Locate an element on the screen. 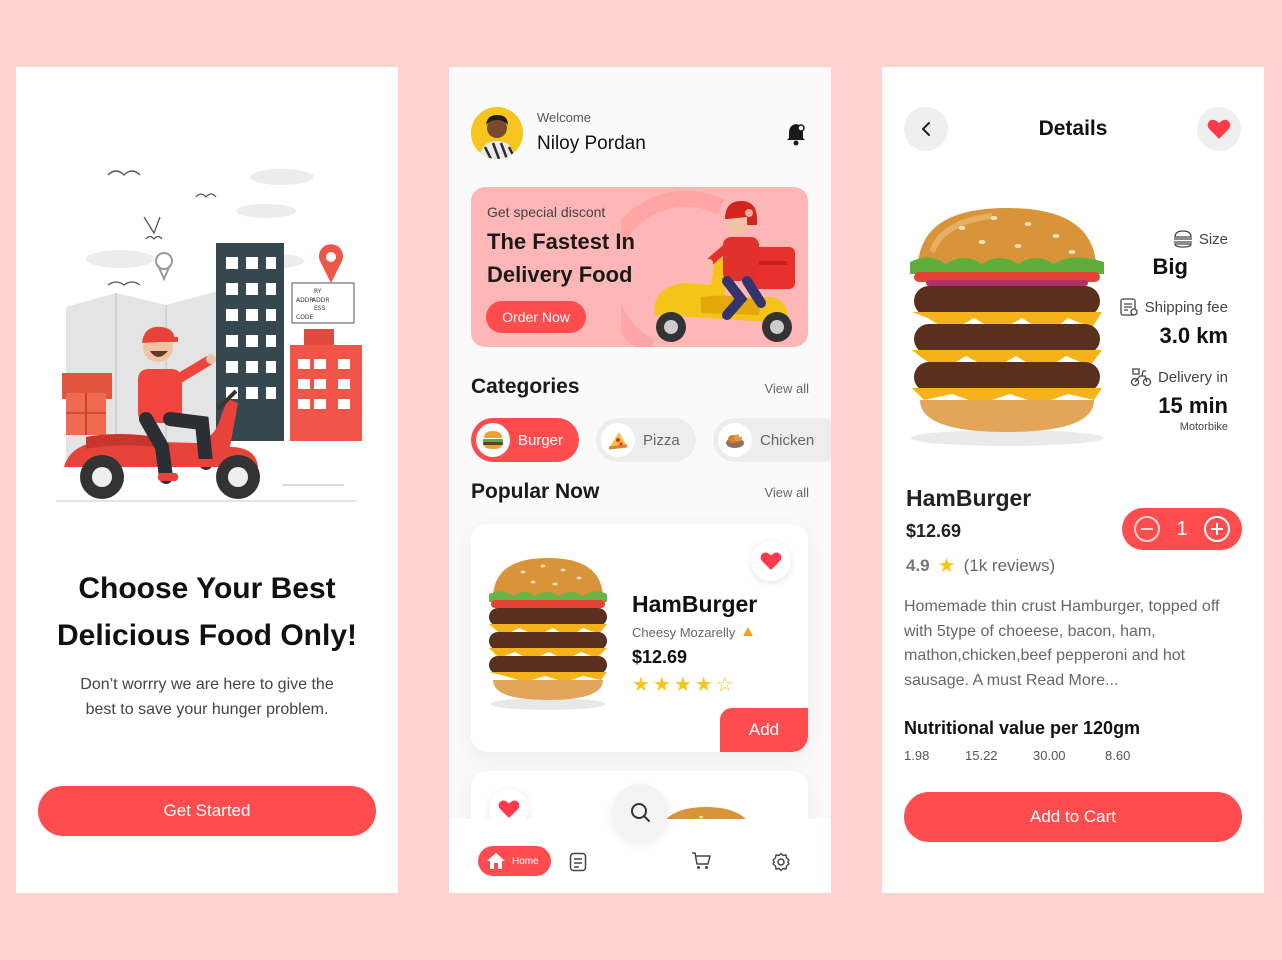 The image size is (1282, 960). decrease-quantity-button is located at coordinates (1147, 529).